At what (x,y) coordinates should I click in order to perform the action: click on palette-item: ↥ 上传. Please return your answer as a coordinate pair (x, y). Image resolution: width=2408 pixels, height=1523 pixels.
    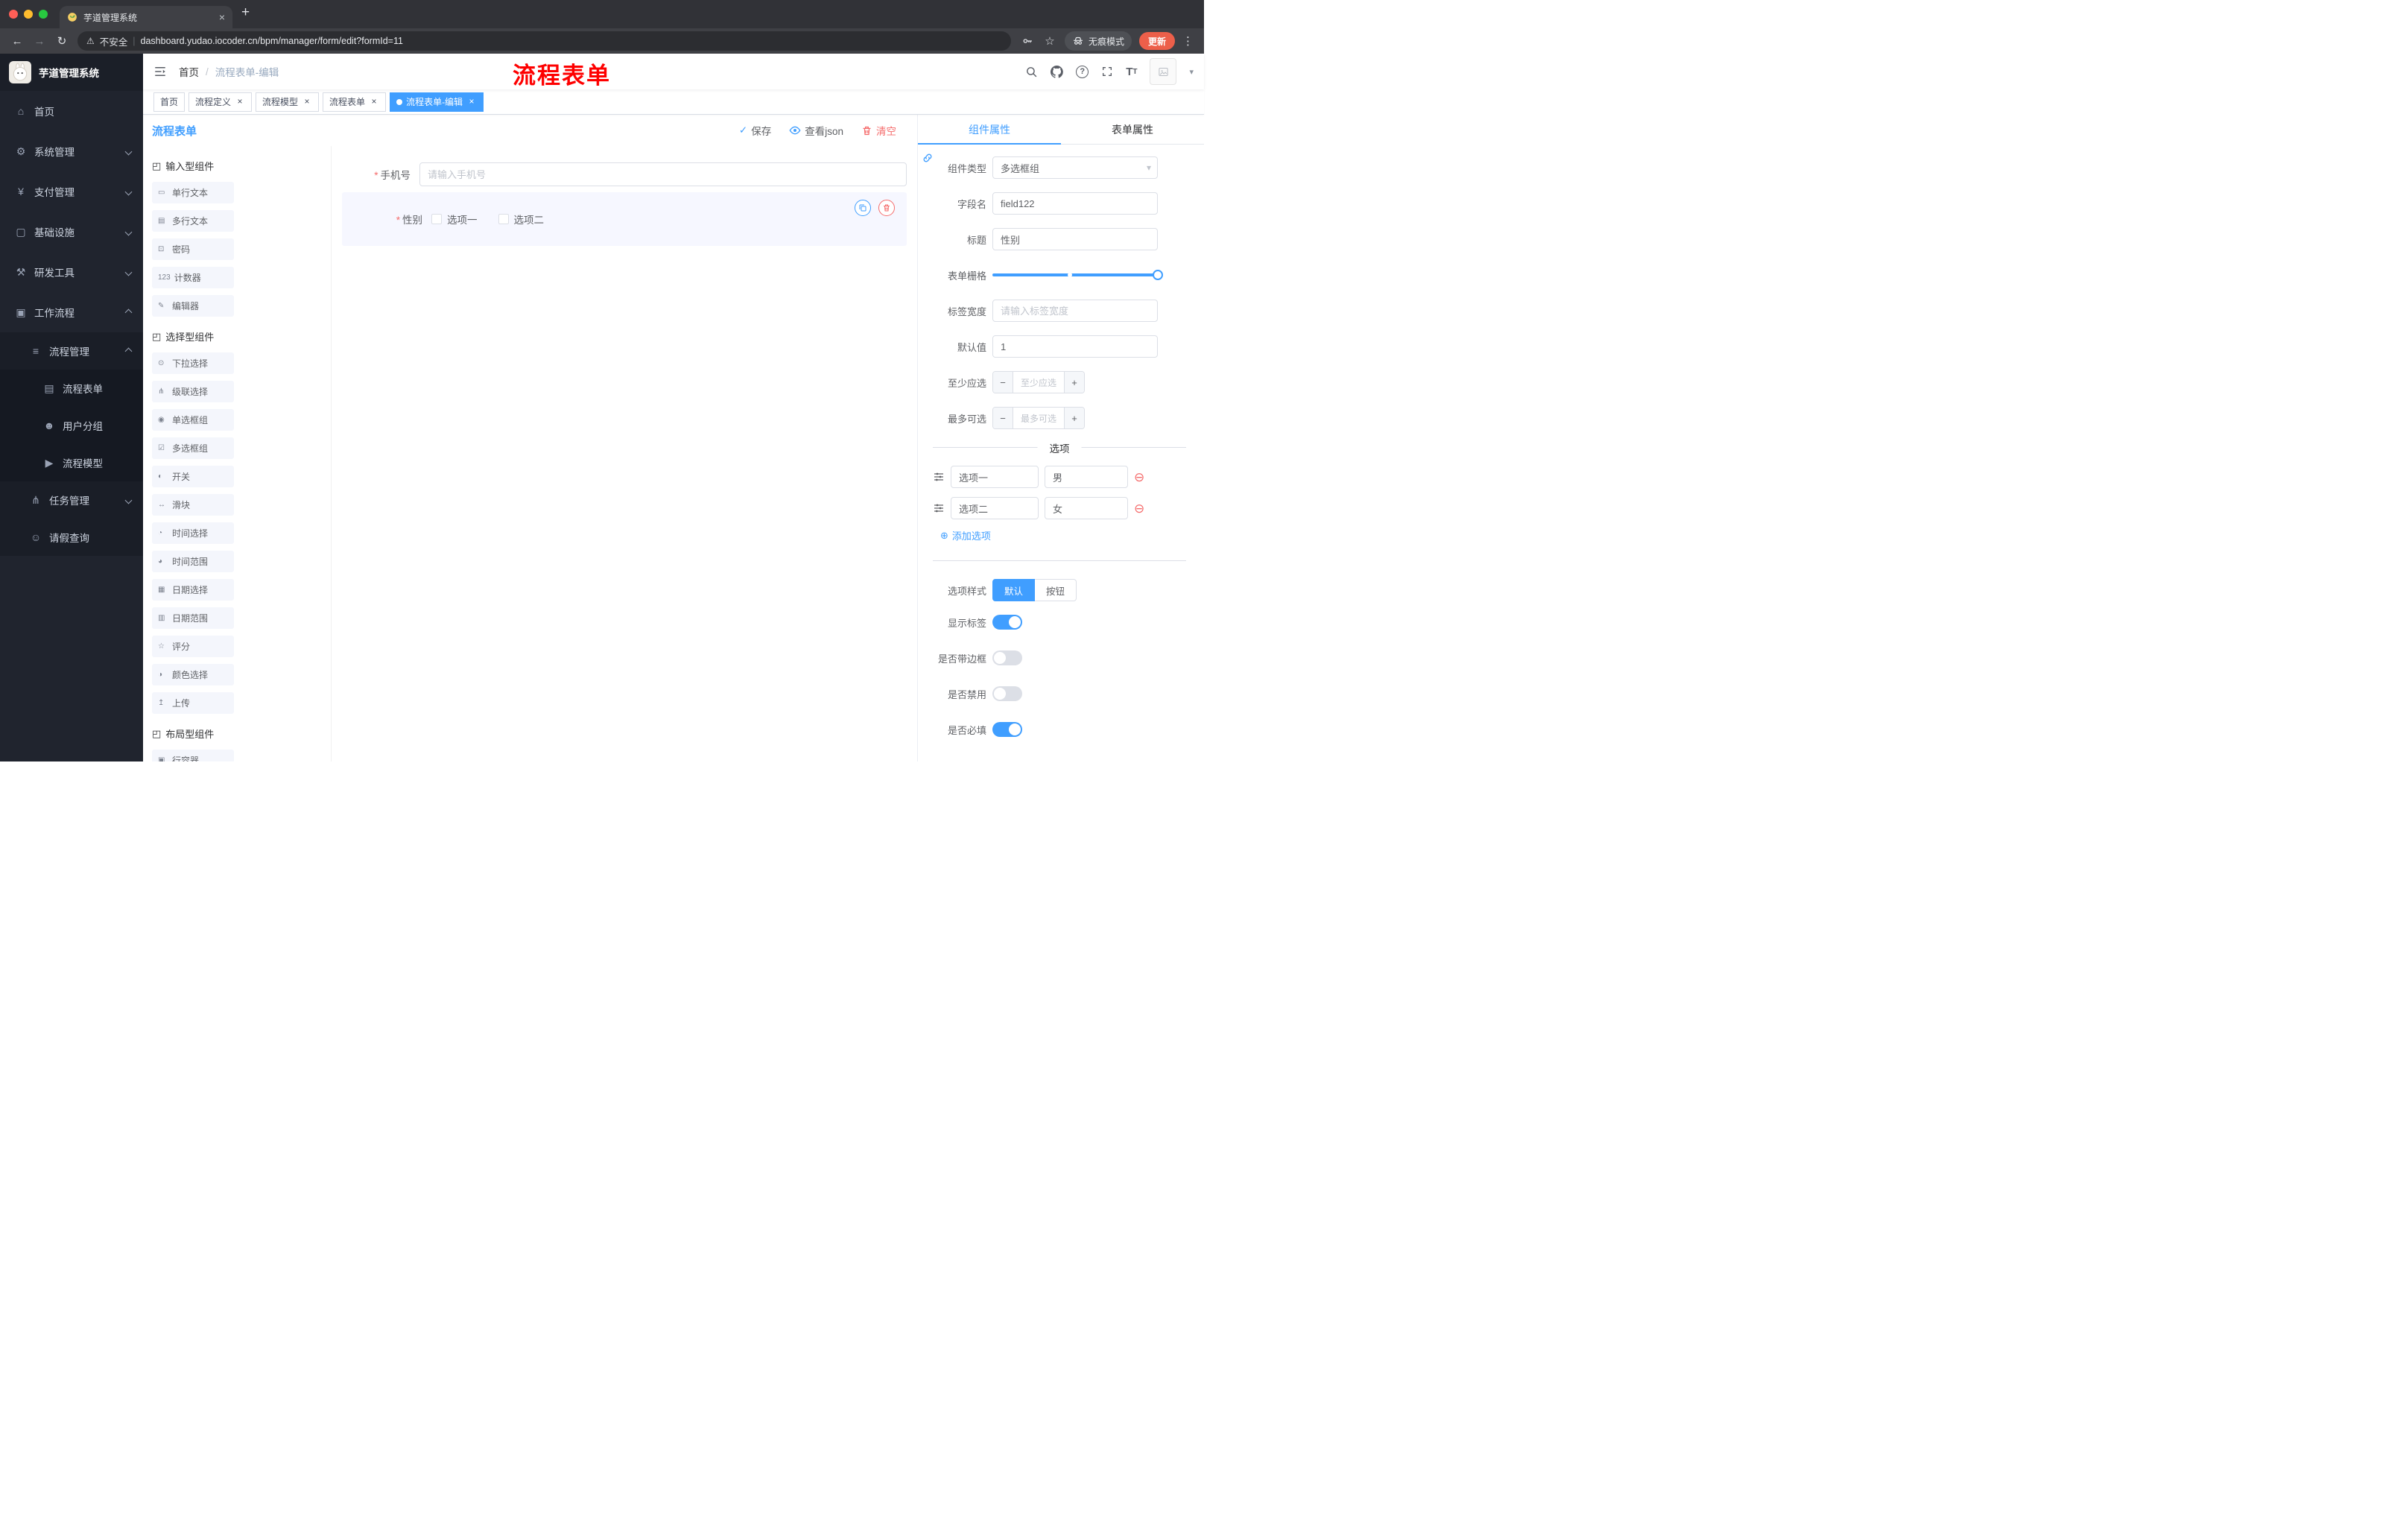
    Looking at the image, I should click on (193, 703).